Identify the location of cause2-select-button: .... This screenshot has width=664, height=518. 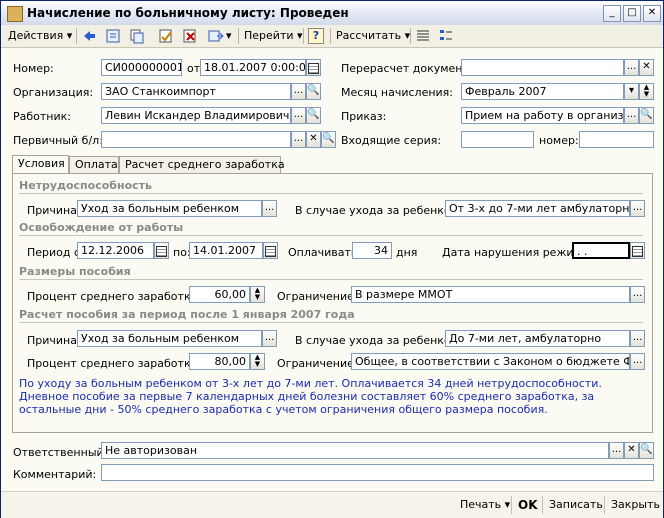
(269, 338).